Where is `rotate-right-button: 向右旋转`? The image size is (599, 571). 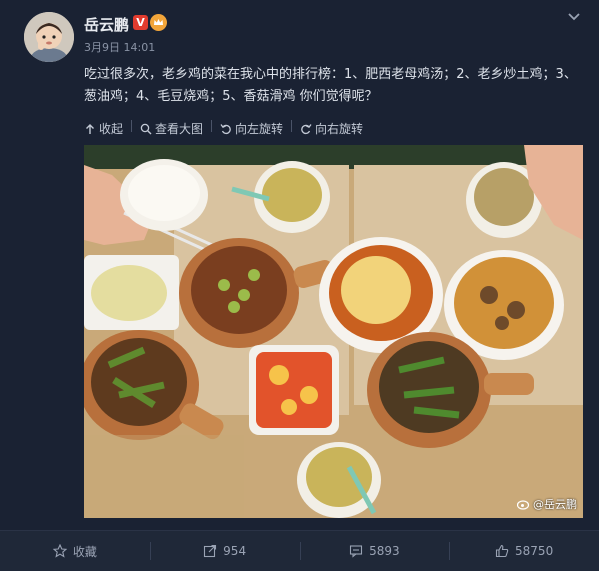 rotate-right-button: 向右旋转 is located at coordinates (331, 128).